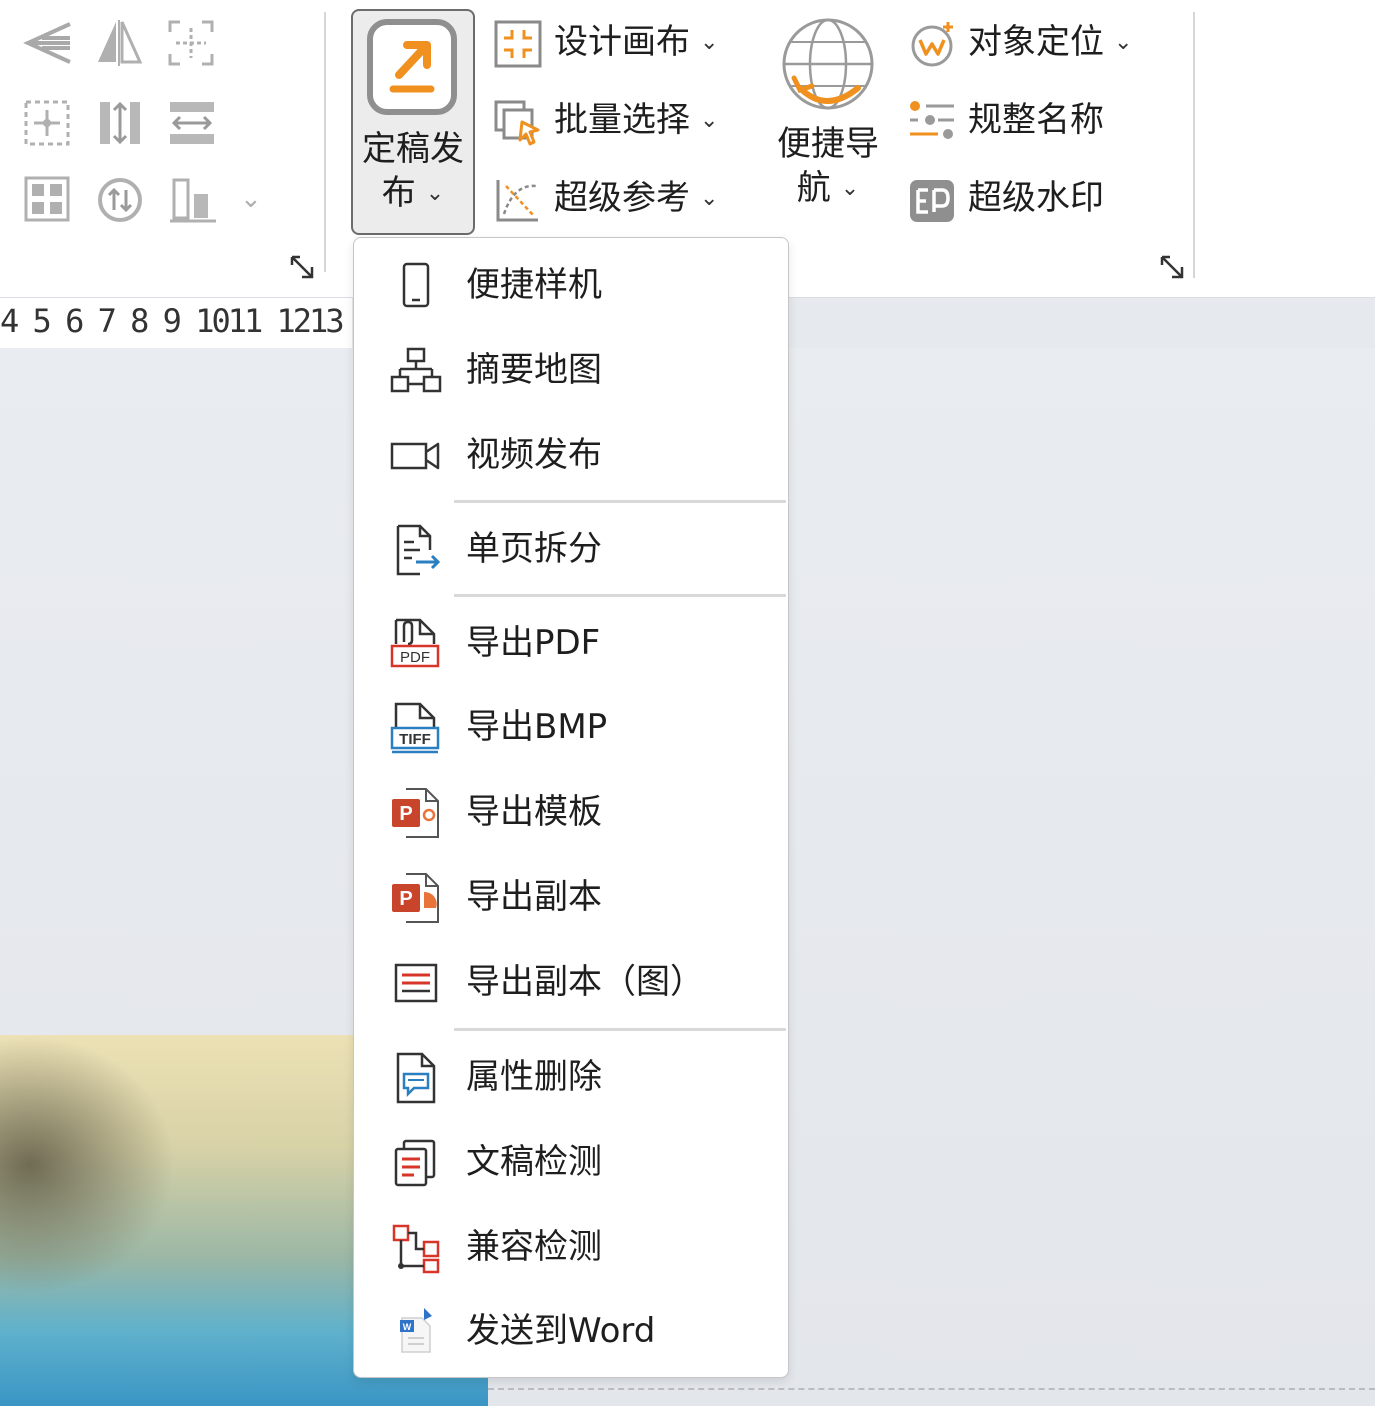 This screenshot has width=1375, height=1406. I want to click on menu-item-export-copy-image: 导出副本（图）, so click(571, 983).